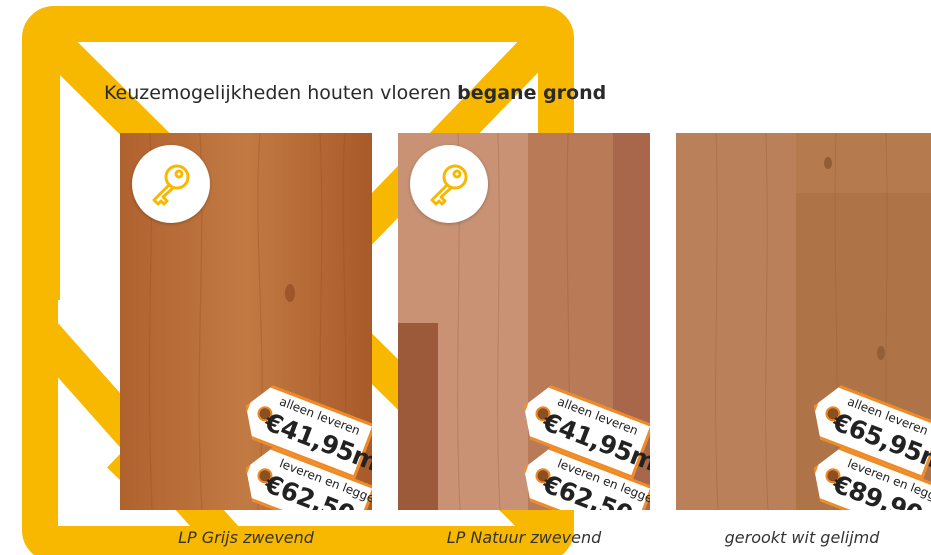 The image size is (931, 555). What do you see at coordinates (532, 93) in the screenshot?
I see `heading-bold-text: begane grond` at bounding box center [532, 93].